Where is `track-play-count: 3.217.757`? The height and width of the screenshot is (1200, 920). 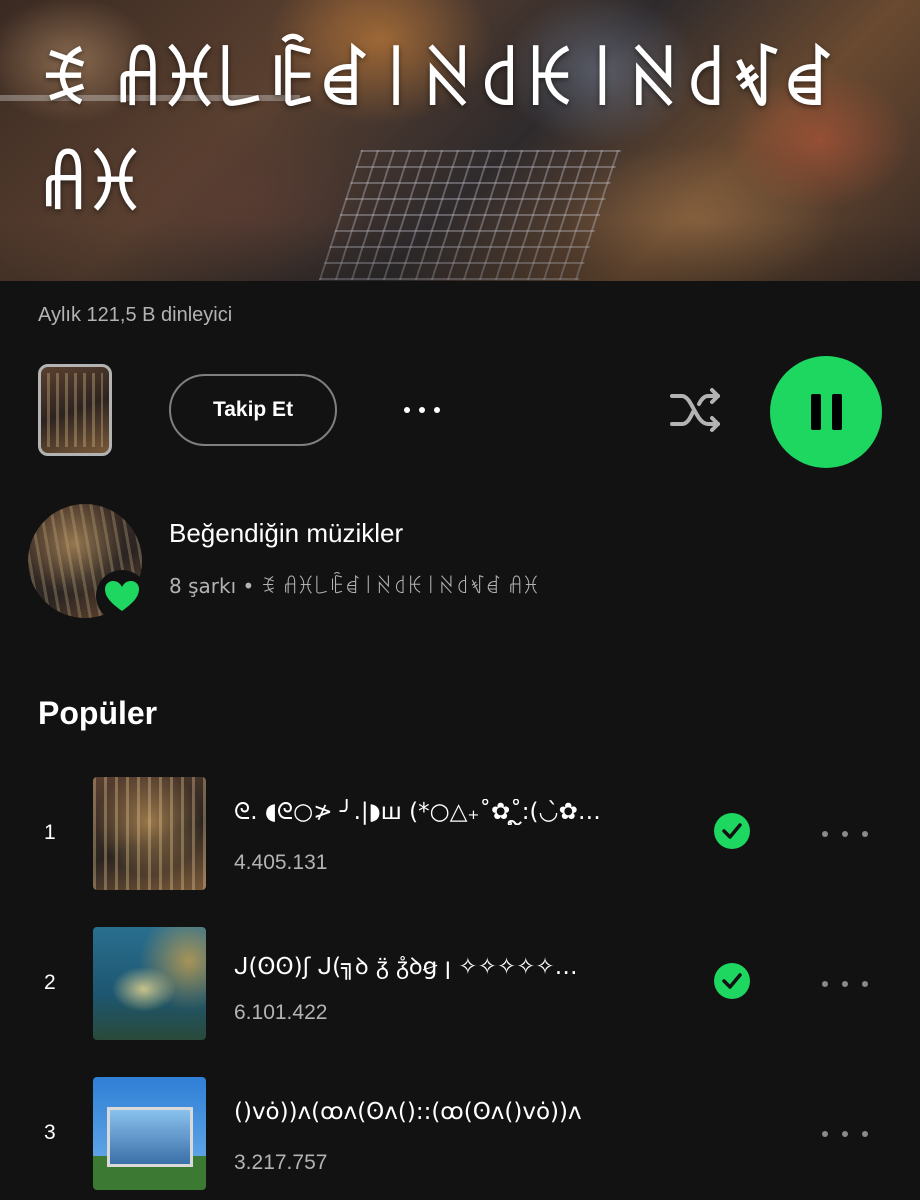 track-play-count: 3.217.757 is located at coordinates (281, 1162).